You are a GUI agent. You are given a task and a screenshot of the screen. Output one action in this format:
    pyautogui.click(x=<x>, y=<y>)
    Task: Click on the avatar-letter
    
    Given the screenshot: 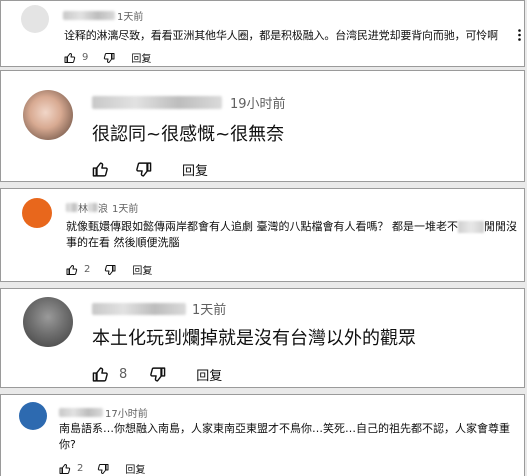 What is the action you would take?
    pyautogui.click(x=37, y=213)
    